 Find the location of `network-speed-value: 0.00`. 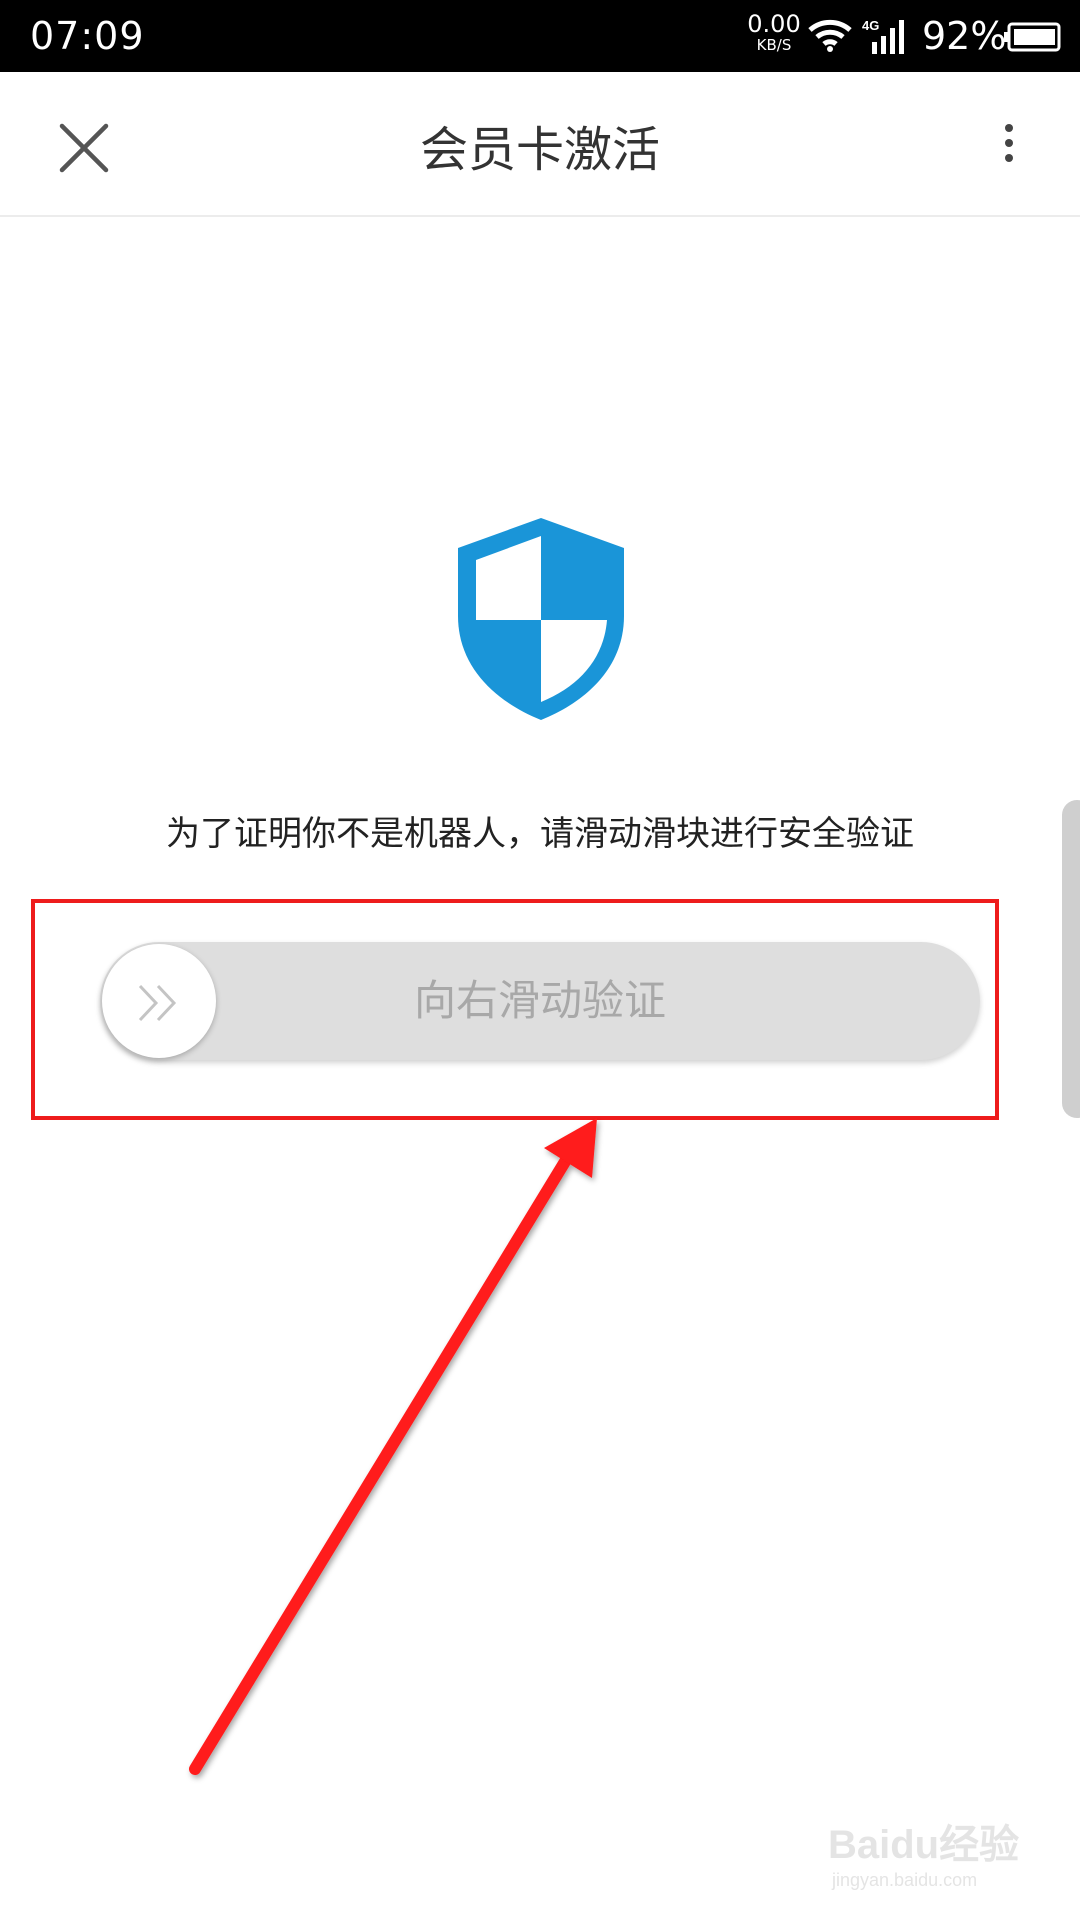

network-speed-value: 0.00 is located at coordinates (774, 24).